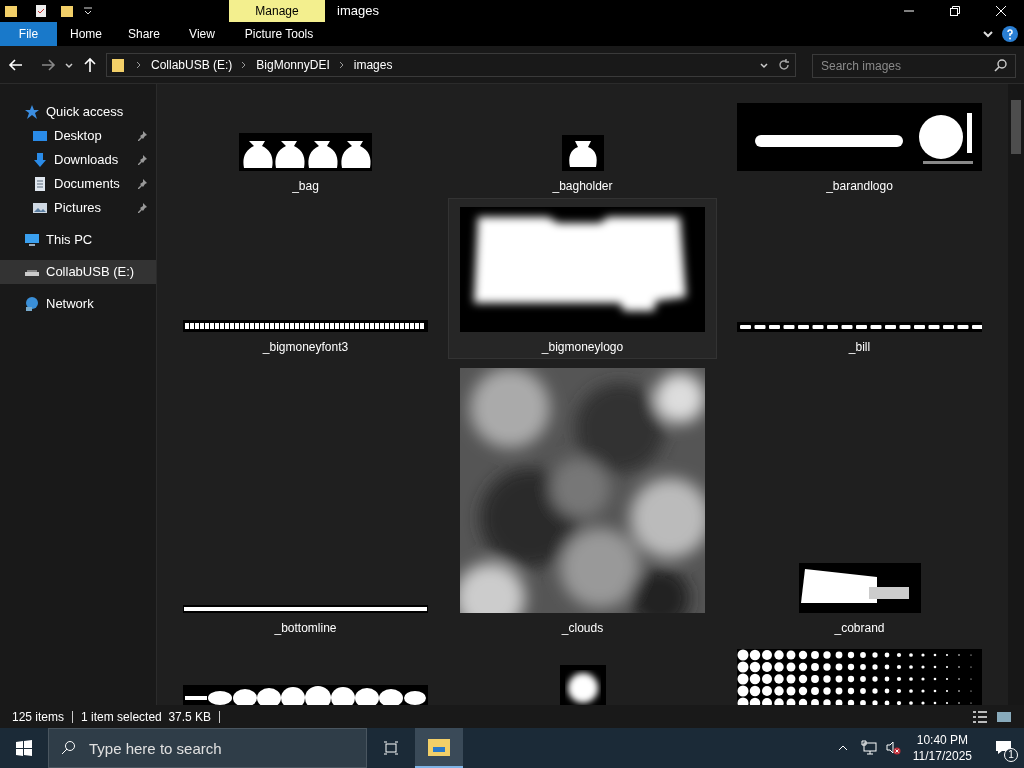 The width and height of the screenshot is (1024, 768). What do you see at coordinates (28, 34) in the screenshot?
I see `file-menu-button: File` at bounding box center [28, 34].